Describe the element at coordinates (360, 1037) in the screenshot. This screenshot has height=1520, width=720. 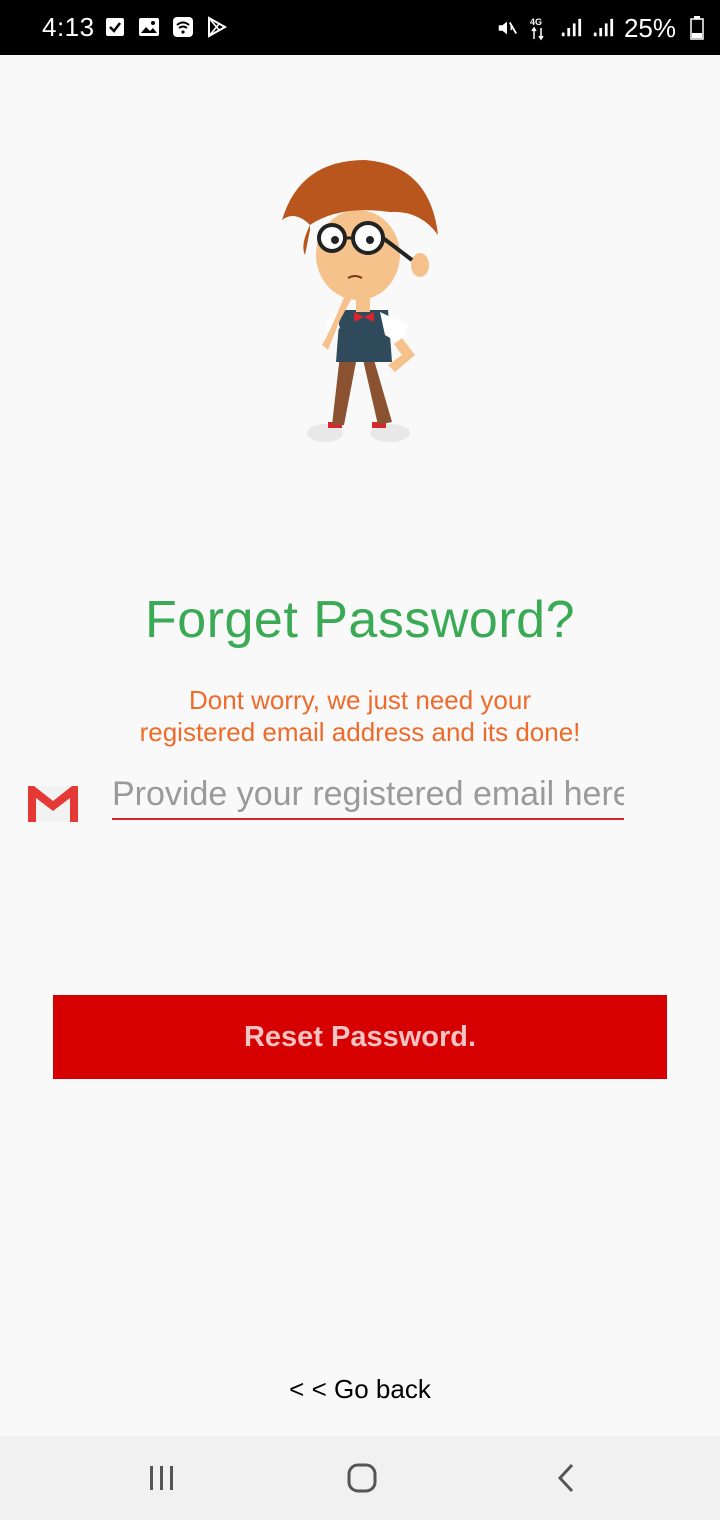
I see `reset-password-button: Reset Password.` at that location.